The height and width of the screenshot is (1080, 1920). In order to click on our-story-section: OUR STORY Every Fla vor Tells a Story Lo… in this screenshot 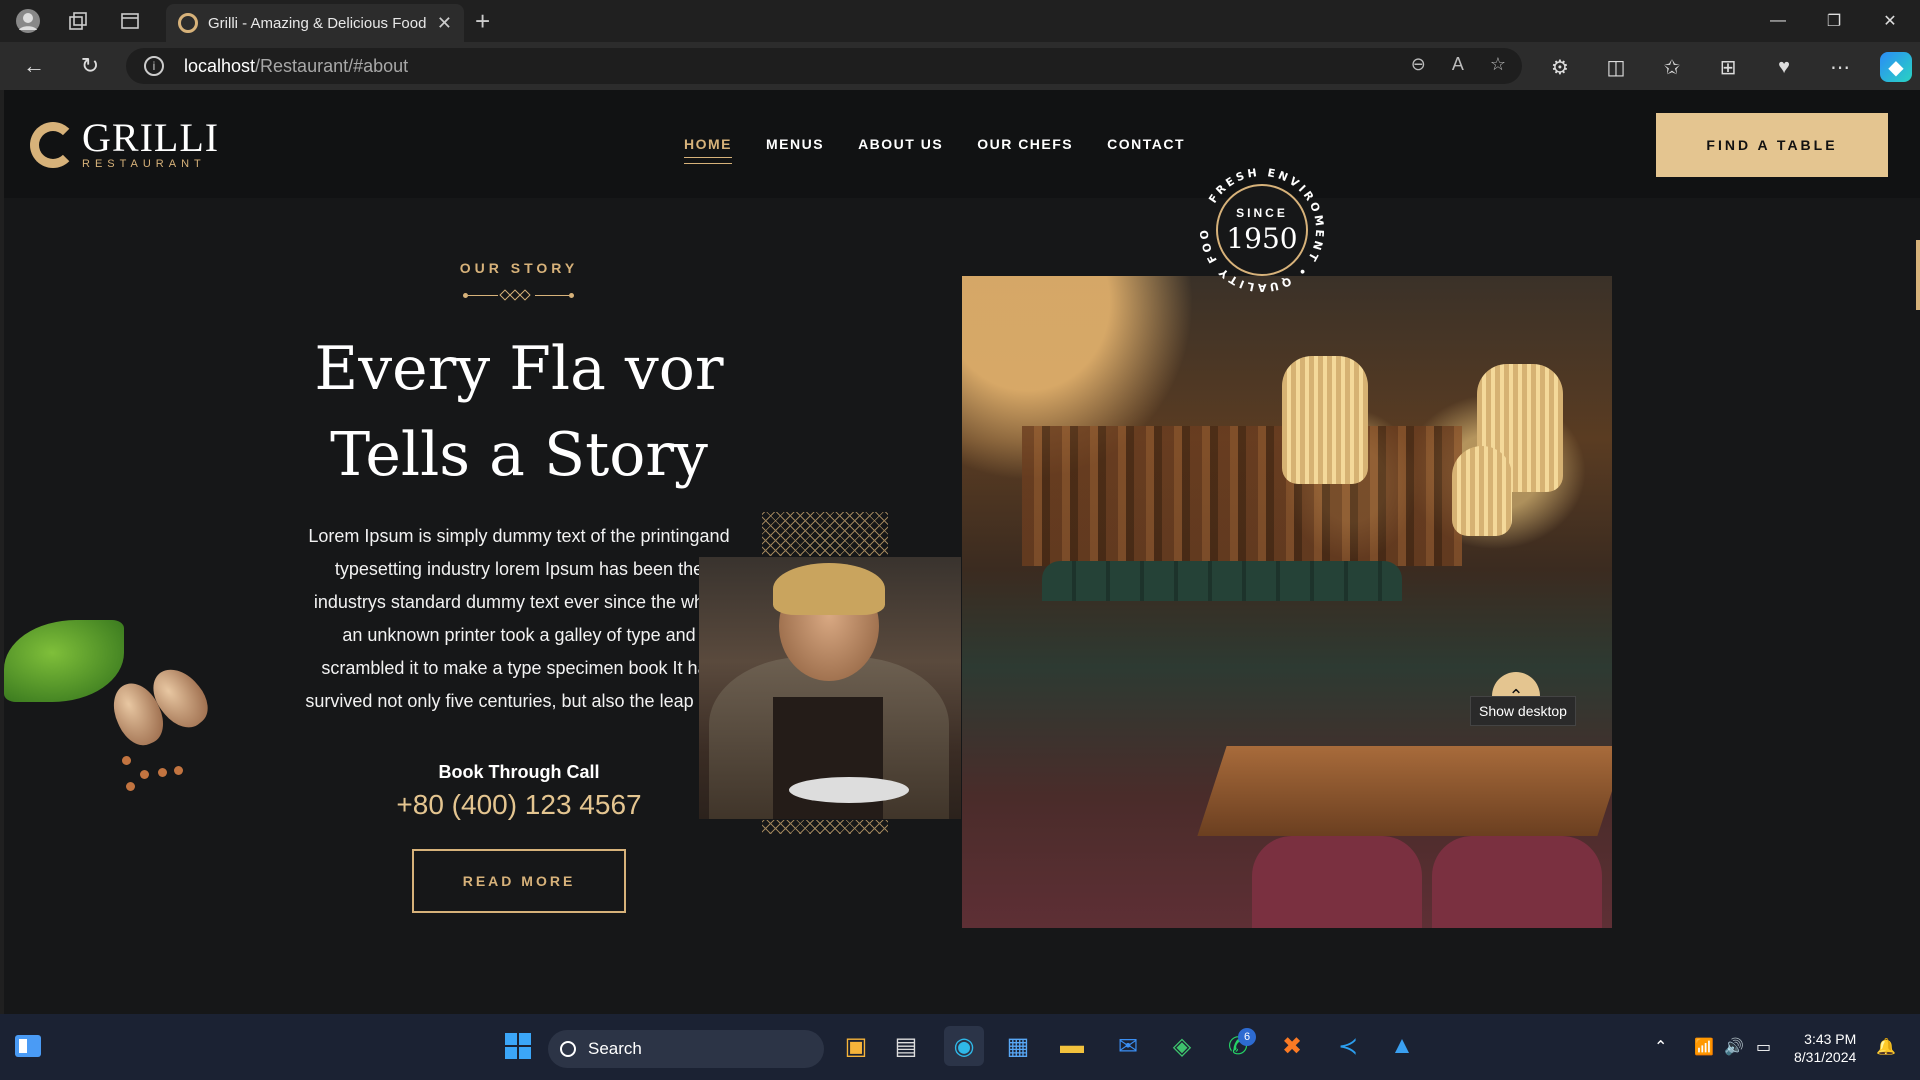, I will do `click(519, 586)`.